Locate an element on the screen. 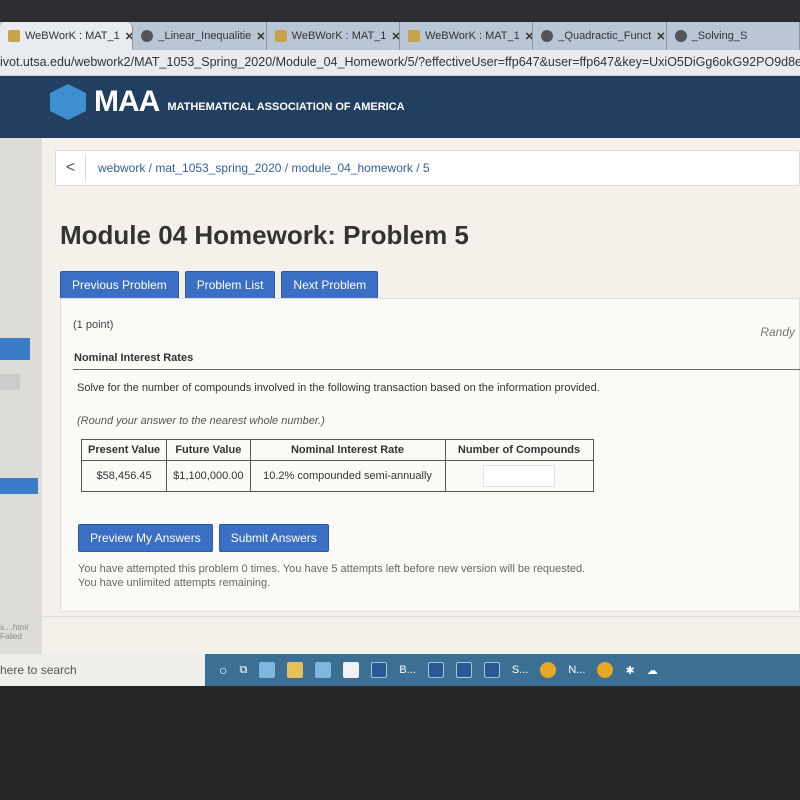 The height and width of the screenshot is (800, 800). bluetooth-icon: ✱ is located at coordinates (629, 670).